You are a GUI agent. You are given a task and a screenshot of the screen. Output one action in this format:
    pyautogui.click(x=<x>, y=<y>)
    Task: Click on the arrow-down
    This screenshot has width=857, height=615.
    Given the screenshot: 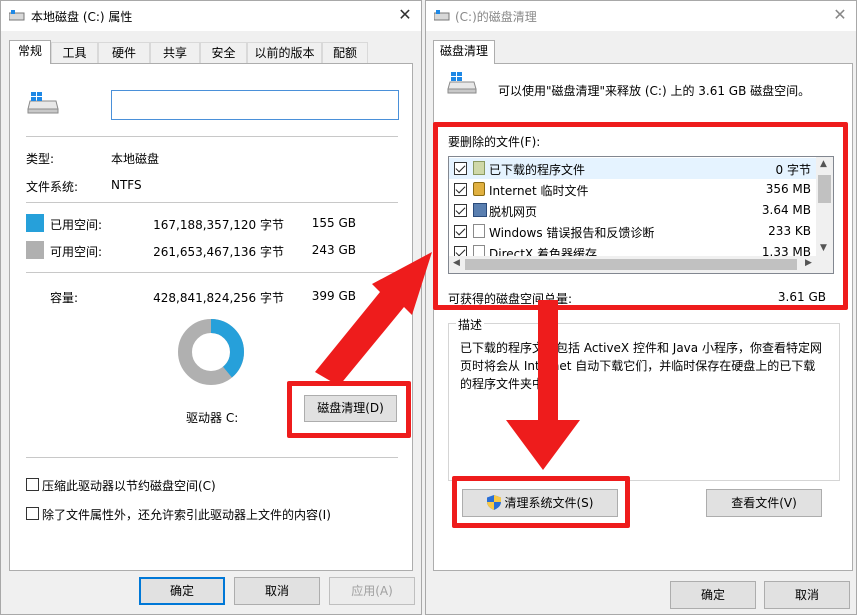 What is the action you would take?
    pyautogui.click(x=543, y=385)
    